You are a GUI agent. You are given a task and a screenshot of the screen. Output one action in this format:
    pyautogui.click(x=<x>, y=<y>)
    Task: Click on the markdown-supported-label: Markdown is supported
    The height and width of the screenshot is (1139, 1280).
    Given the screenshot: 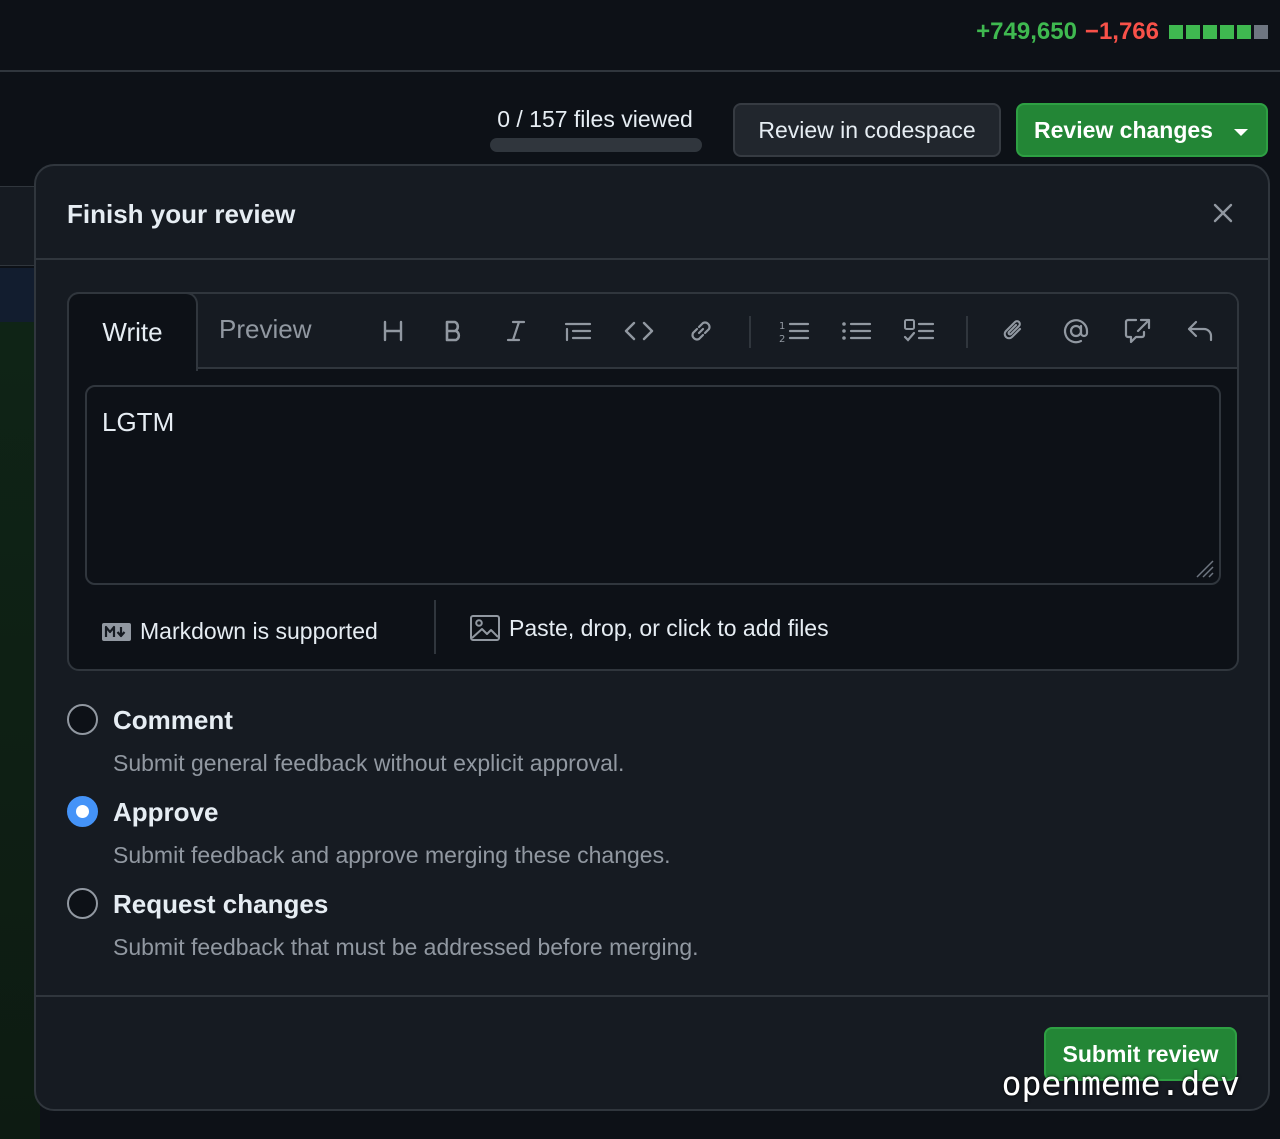 What is the action you would take?
    pyautogui.click(x=259, y=631)
    